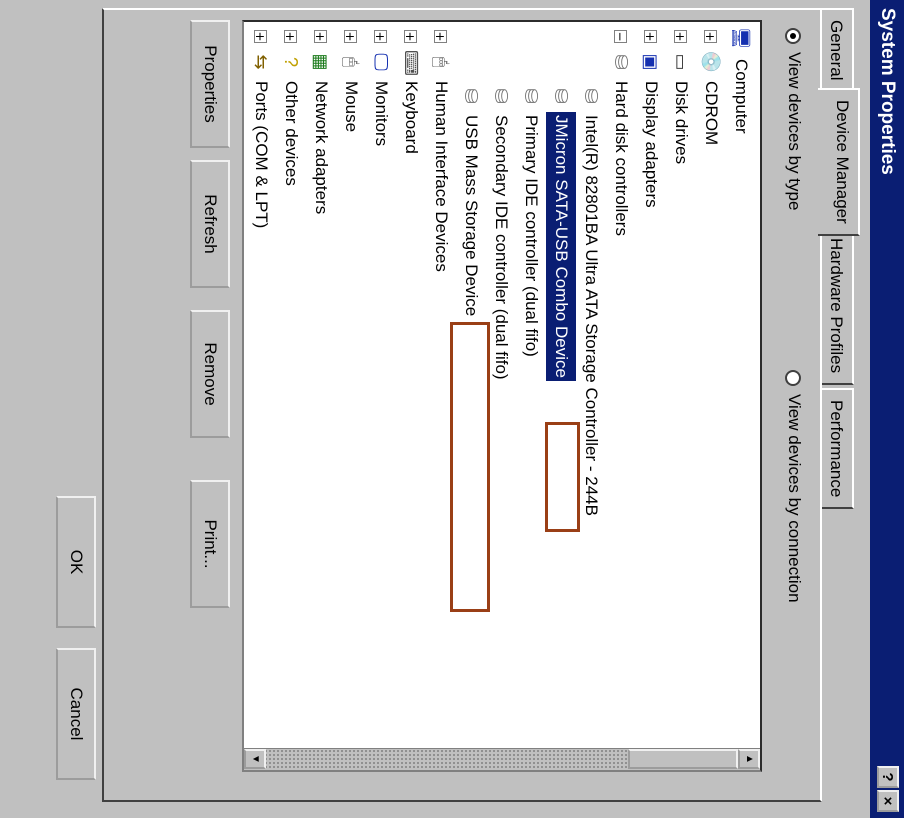 This screenshot has height=818, width=904. Describe the element at coordinates (261, 382) in the screenshot. I see `tree-node: + ⇆ Ports (COM & LPT)` at that location.